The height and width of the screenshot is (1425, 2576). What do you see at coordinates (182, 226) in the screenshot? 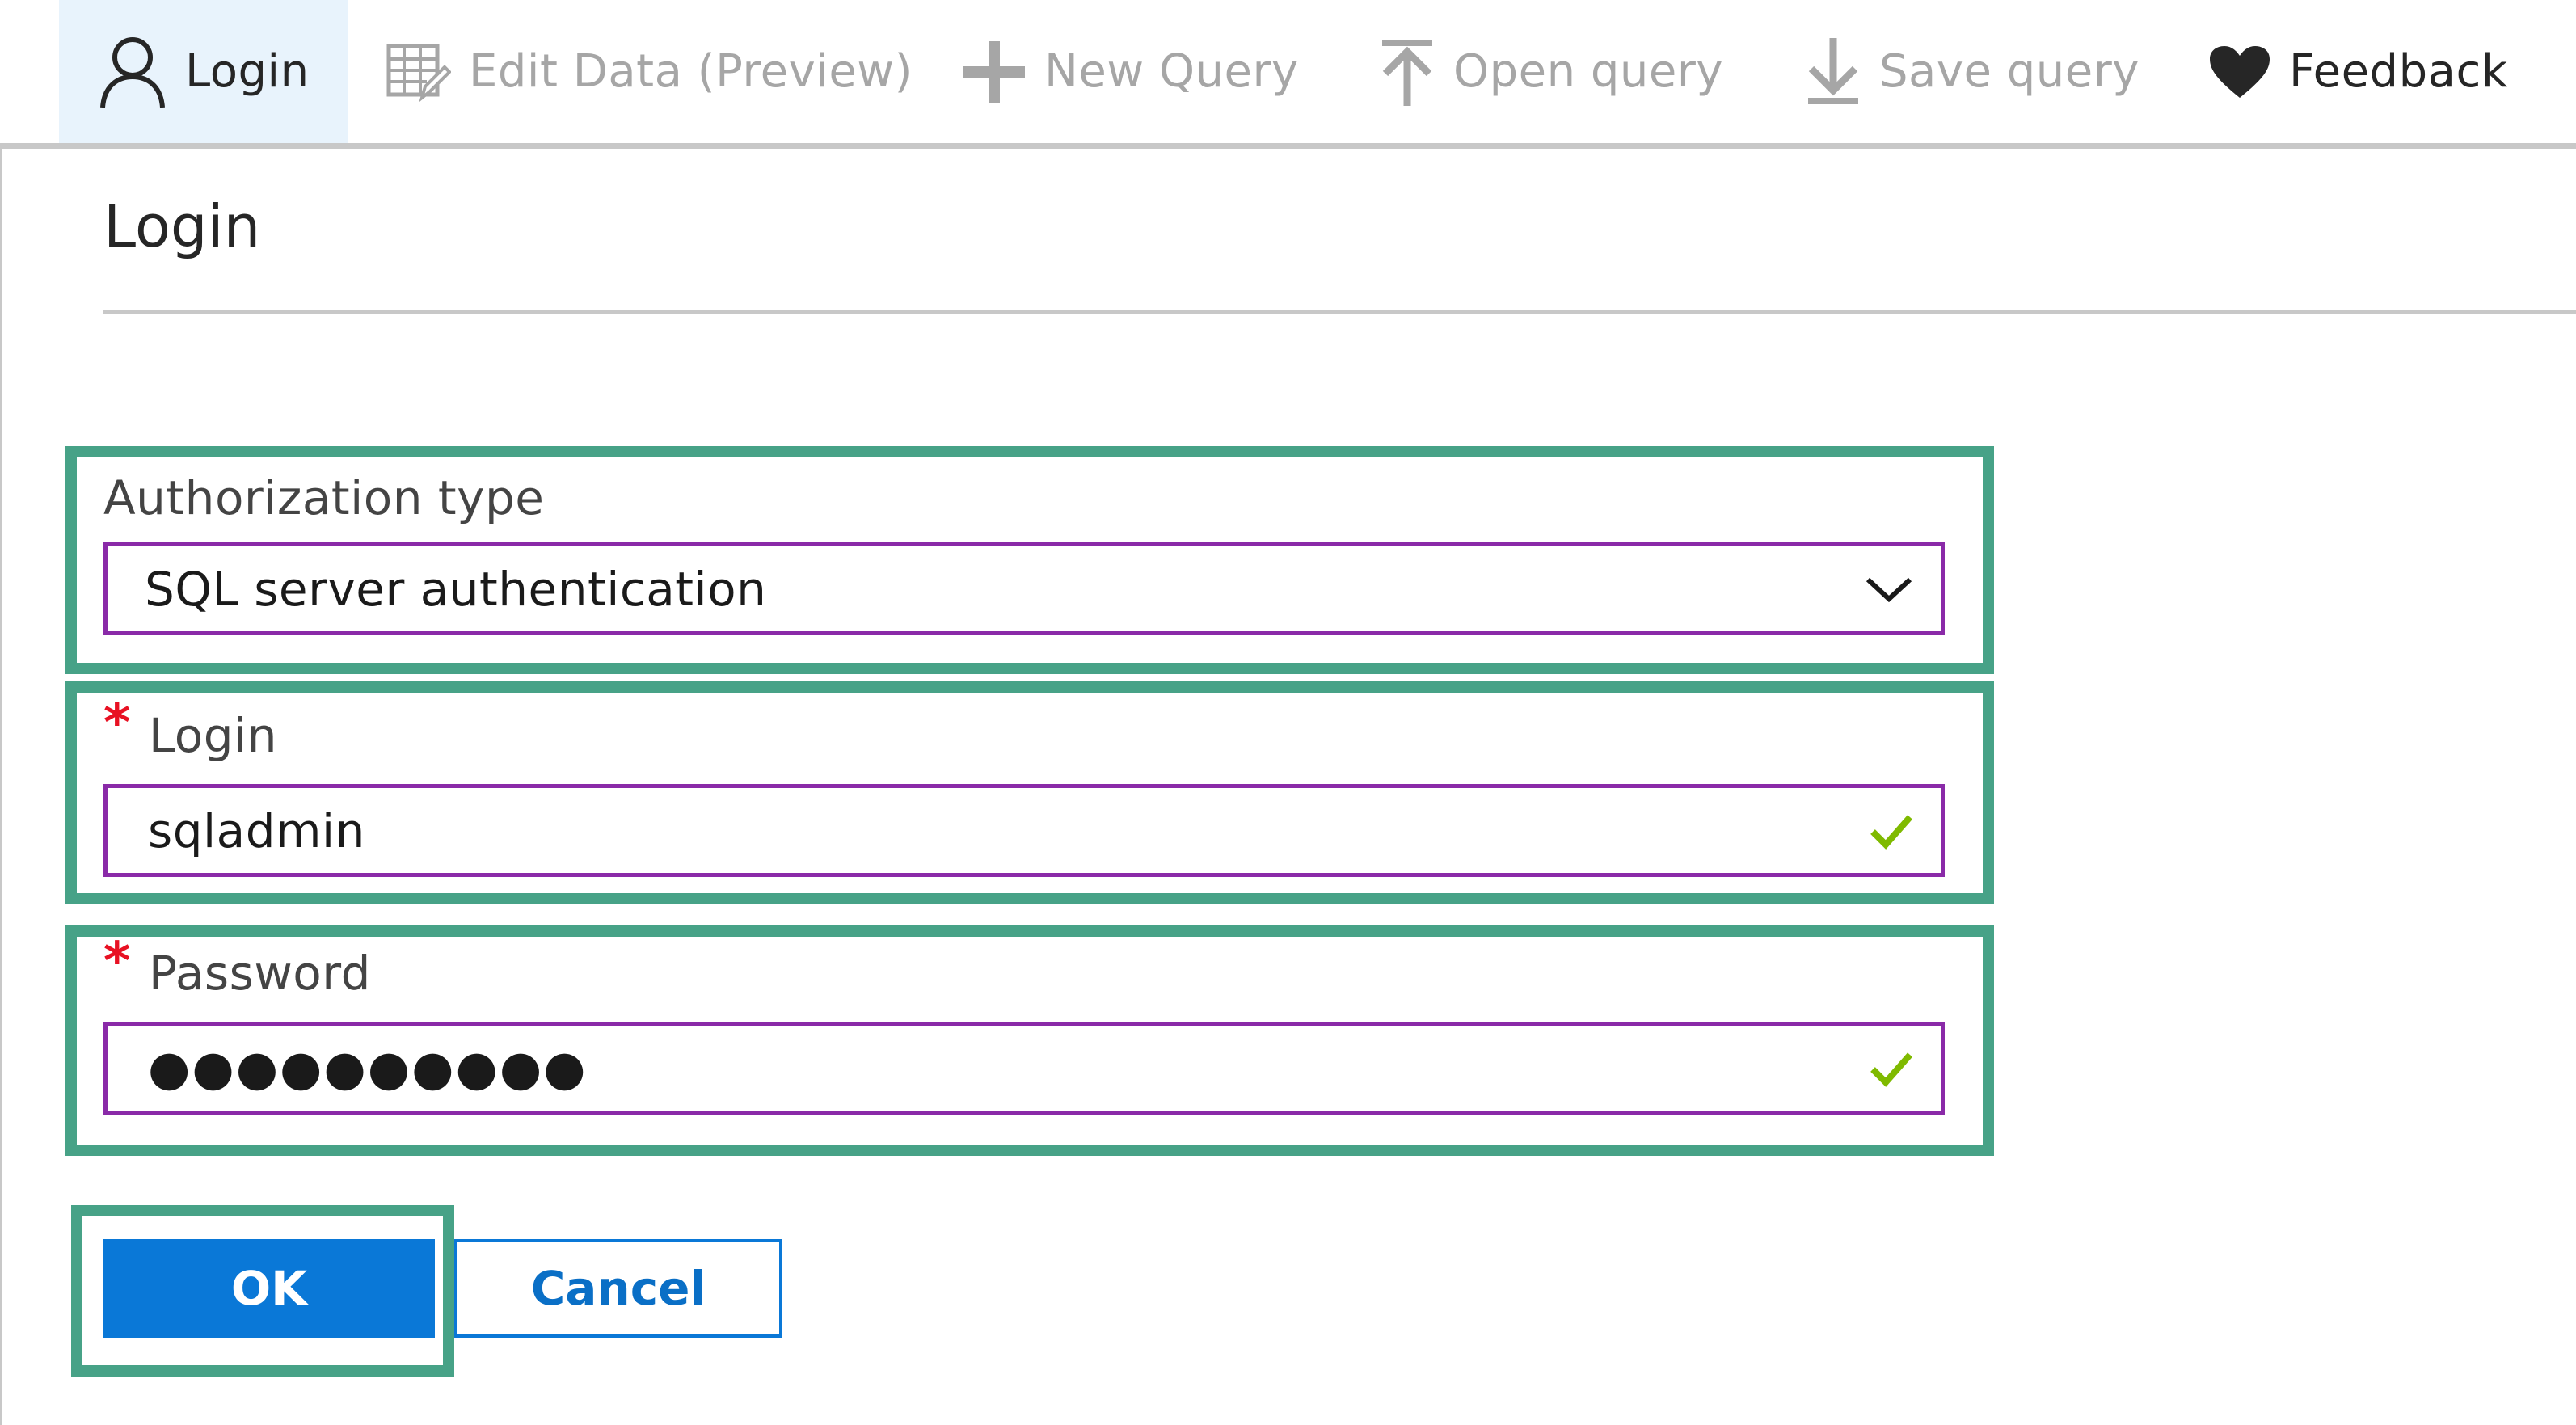
I see `page-title: Login` at bounding box center [182, 226].